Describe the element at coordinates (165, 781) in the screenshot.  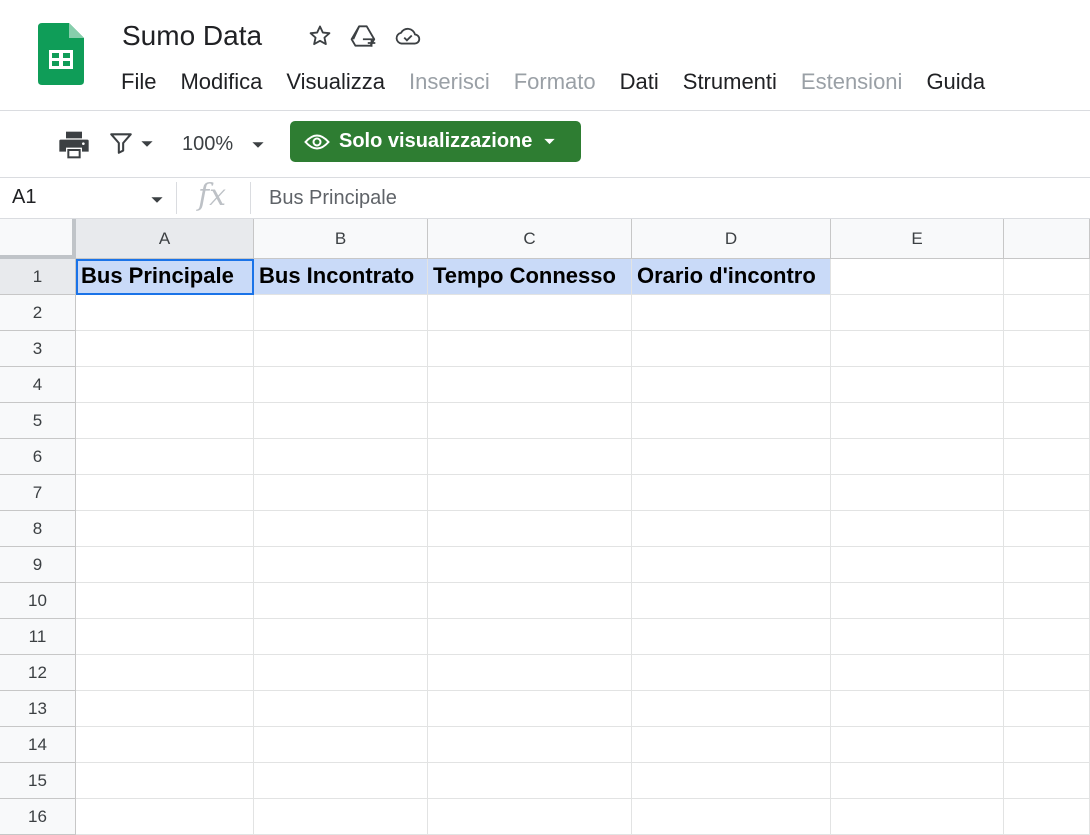
I see `cell-a15` at that location.